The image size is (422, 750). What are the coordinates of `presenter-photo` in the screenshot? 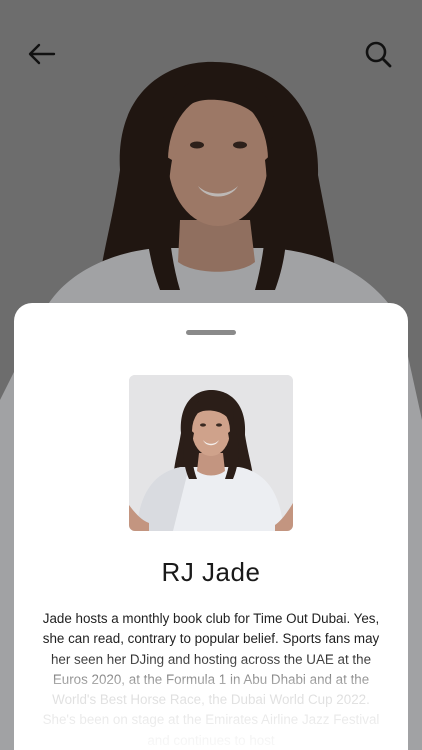 It's located at (211, 453).